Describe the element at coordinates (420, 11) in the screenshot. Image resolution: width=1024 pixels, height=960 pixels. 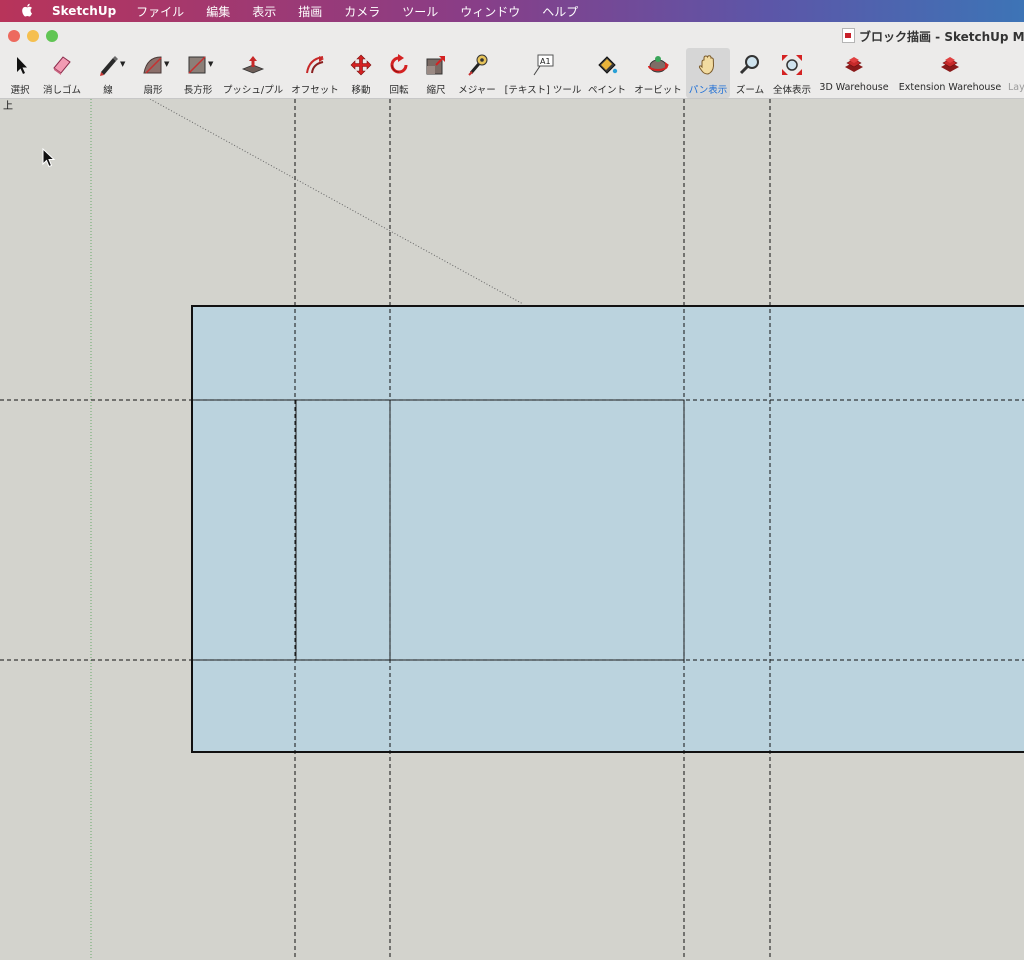
I see `menu-tools: ツール` at that location.